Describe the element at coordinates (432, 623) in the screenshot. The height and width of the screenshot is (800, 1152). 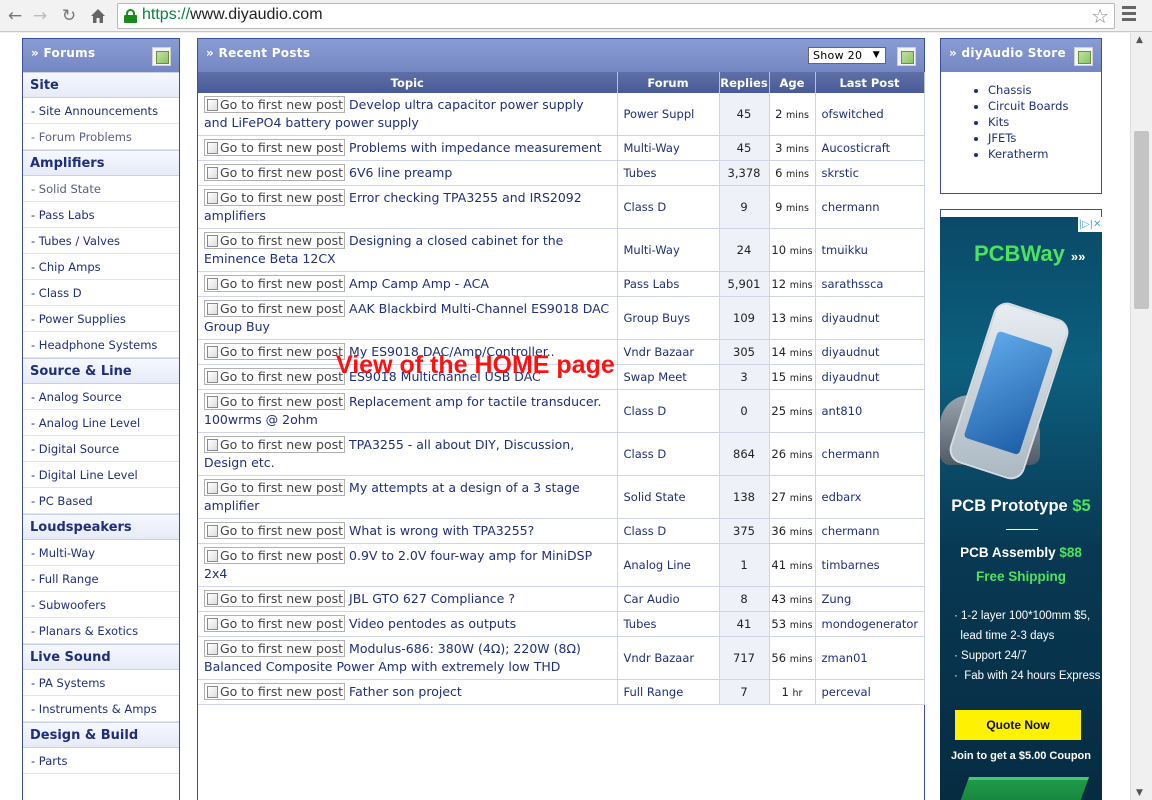
I see `topic-link: Video pentodes as outputs` at that location.